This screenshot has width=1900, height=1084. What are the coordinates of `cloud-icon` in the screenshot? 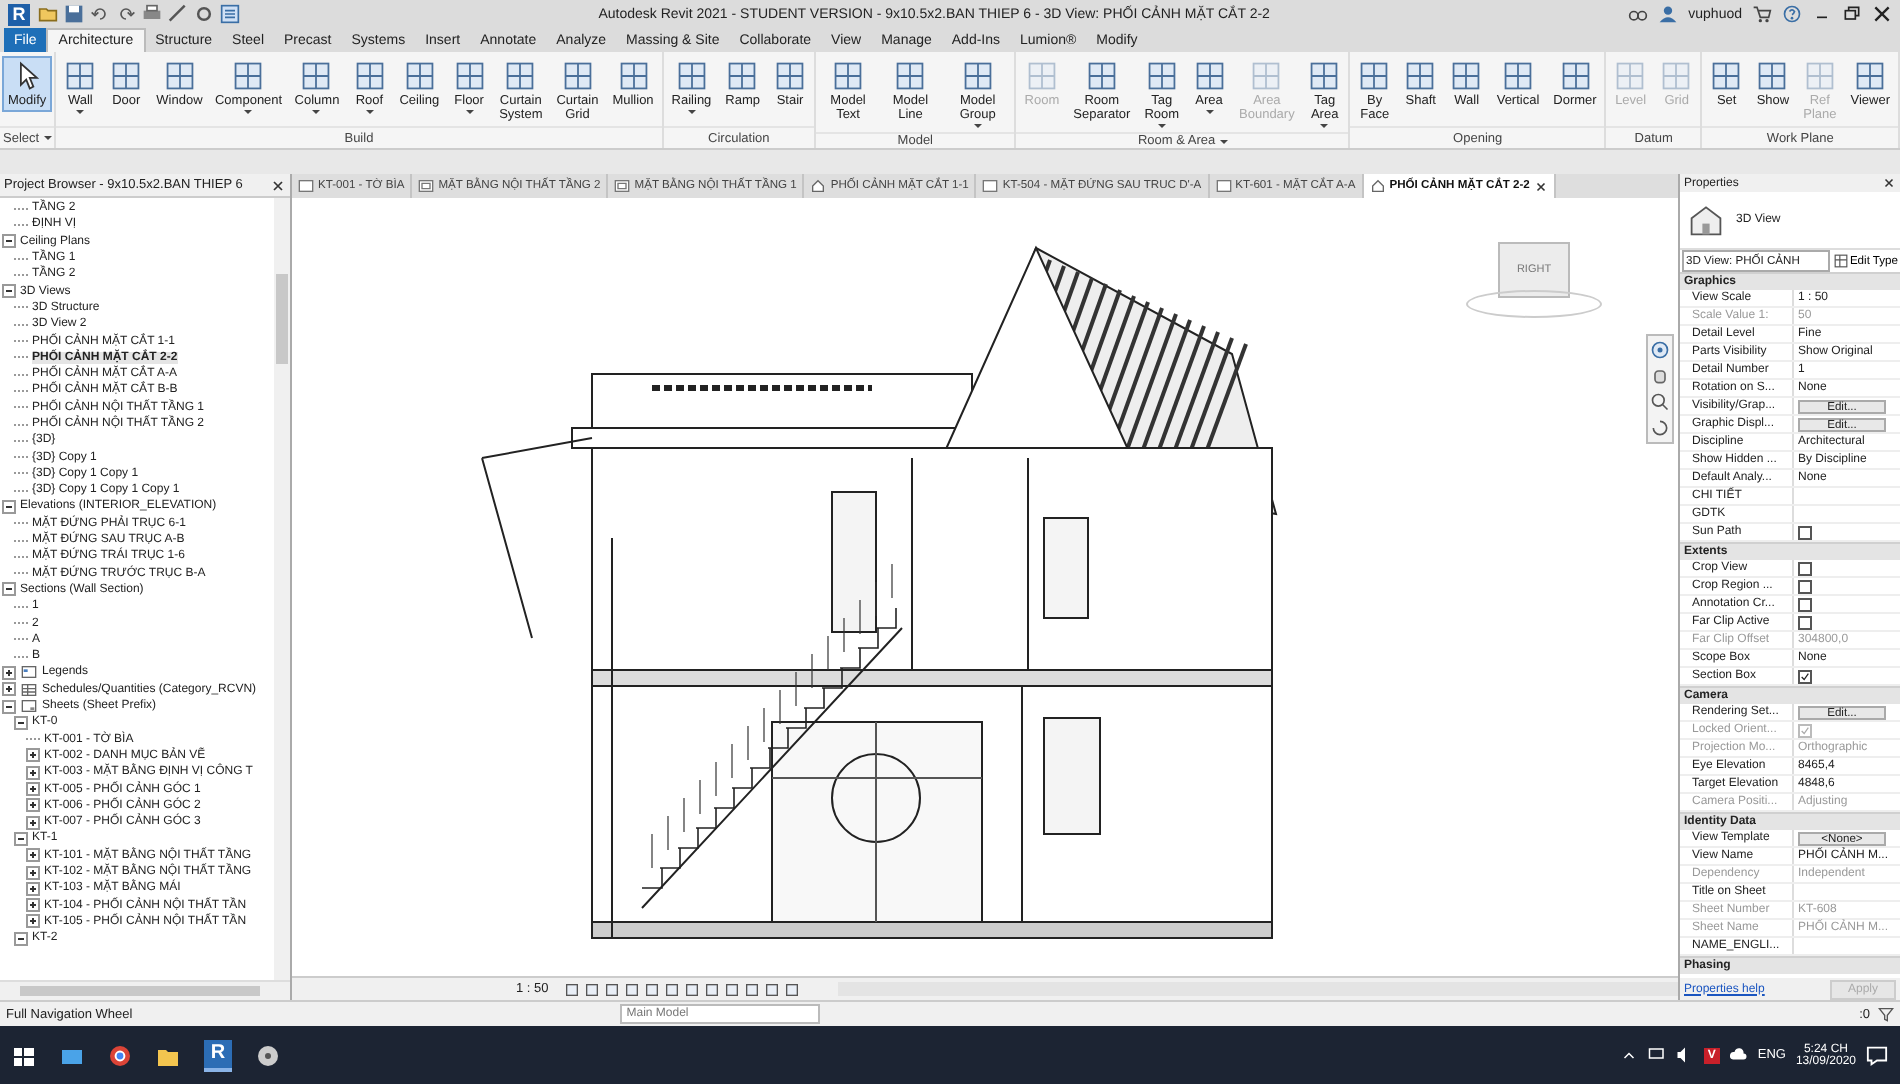 It's located at (1738, 1055).